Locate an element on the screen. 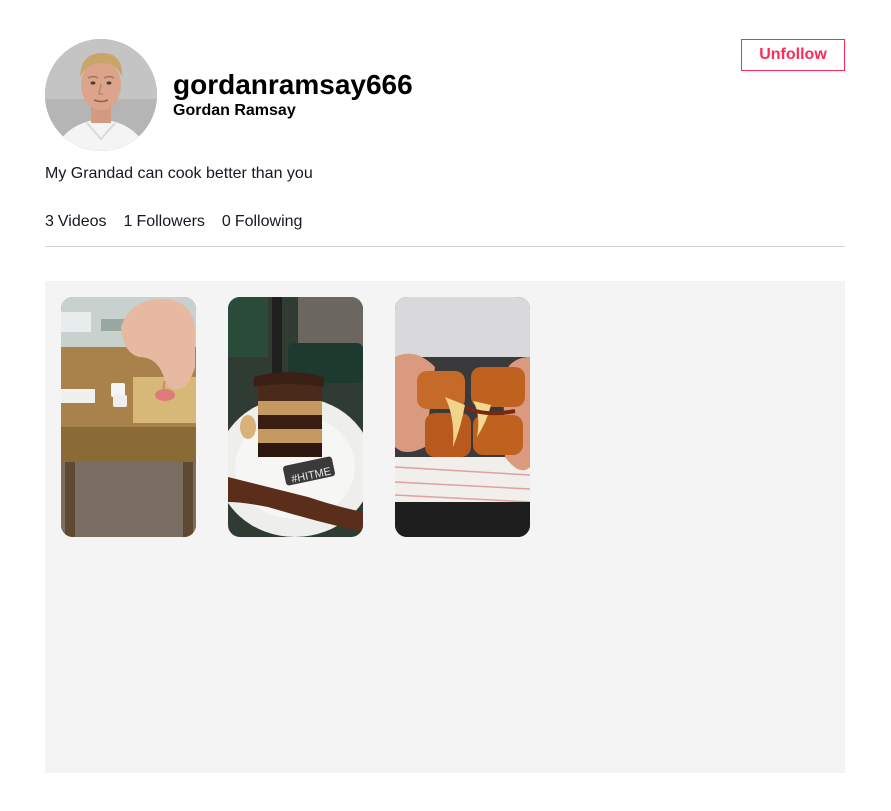 The image size is (891, 811). stat-videos-count: 3 is located at coordinates (49, 221).